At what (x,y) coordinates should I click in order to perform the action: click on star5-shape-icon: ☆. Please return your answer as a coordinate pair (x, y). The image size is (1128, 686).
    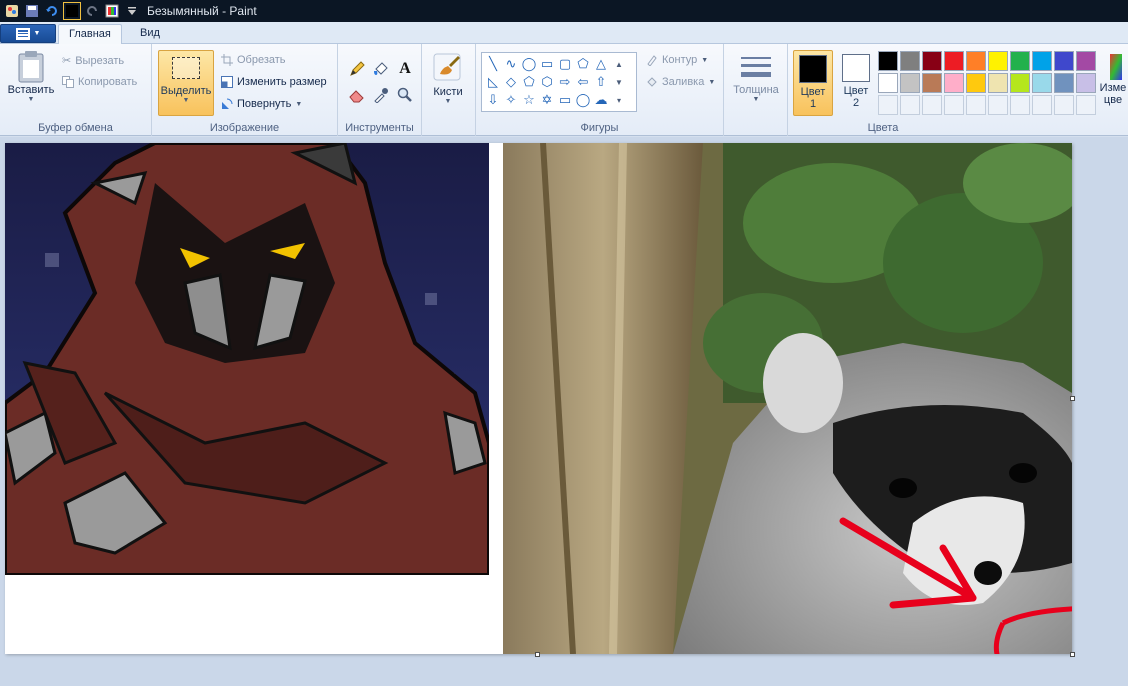
    Looking at the image, I should click on (529, 100).